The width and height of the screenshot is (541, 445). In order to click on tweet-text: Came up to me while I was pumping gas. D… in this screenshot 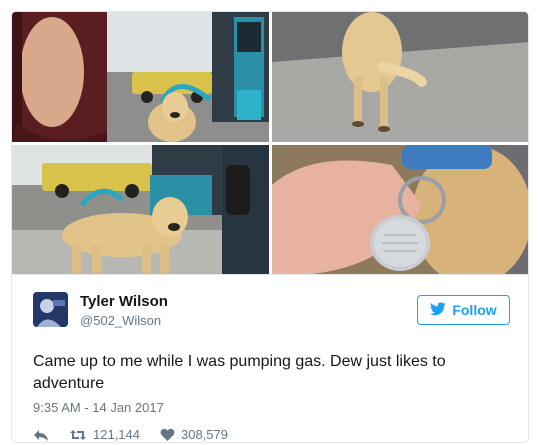, I will do `click(239, 372)`.